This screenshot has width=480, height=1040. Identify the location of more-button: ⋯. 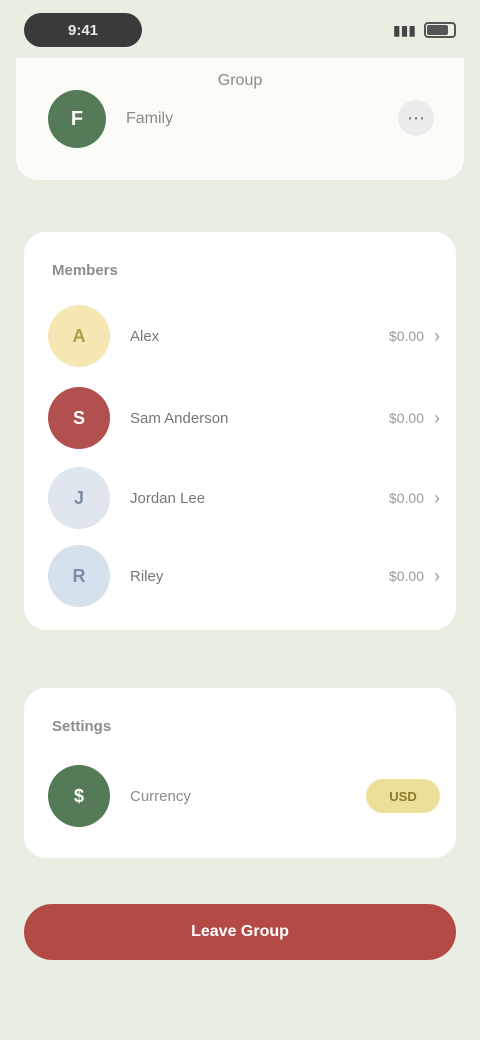
(416, 118).